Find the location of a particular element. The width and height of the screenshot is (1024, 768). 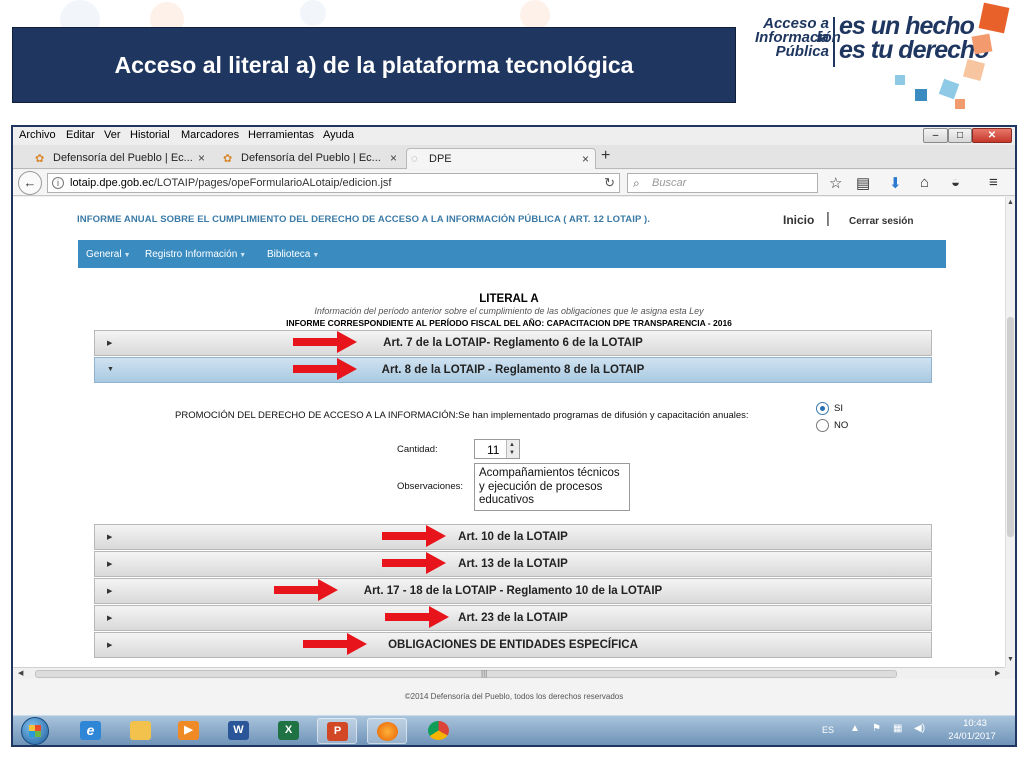

taskbar: e ▶ W X P ES ▲ ⚑ ▦ ◀) 10:43 24/01/2017 is located at coordinates (514, 730).